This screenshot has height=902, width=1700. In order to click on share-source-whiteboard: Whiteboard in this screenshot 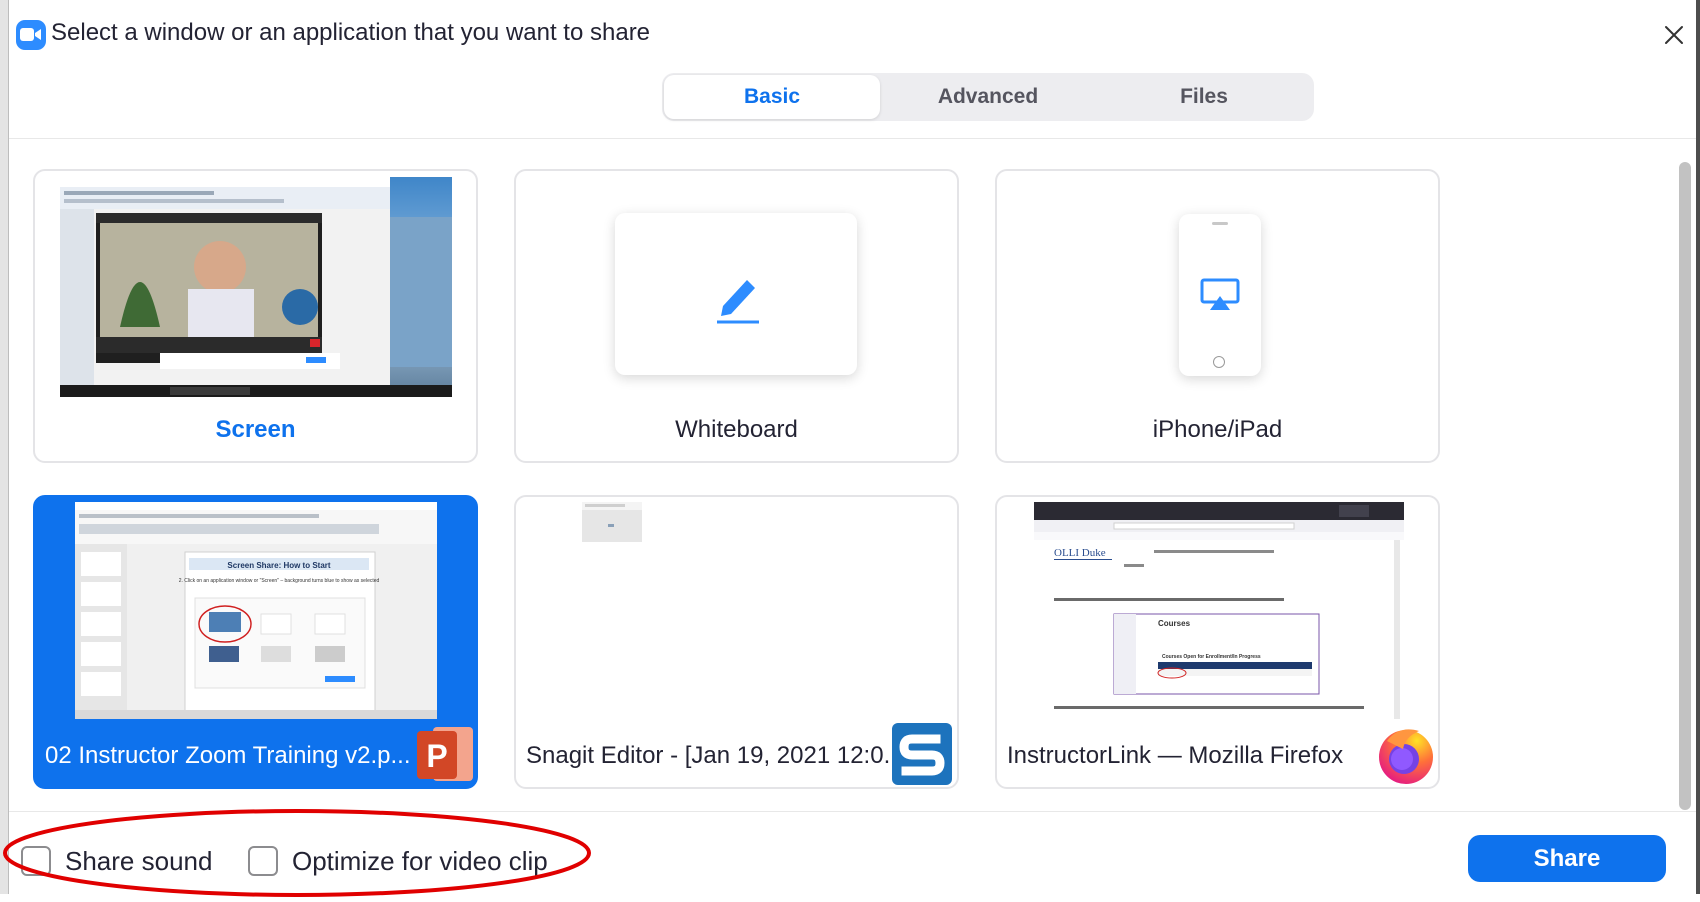, I will do `click(736, 316)`.